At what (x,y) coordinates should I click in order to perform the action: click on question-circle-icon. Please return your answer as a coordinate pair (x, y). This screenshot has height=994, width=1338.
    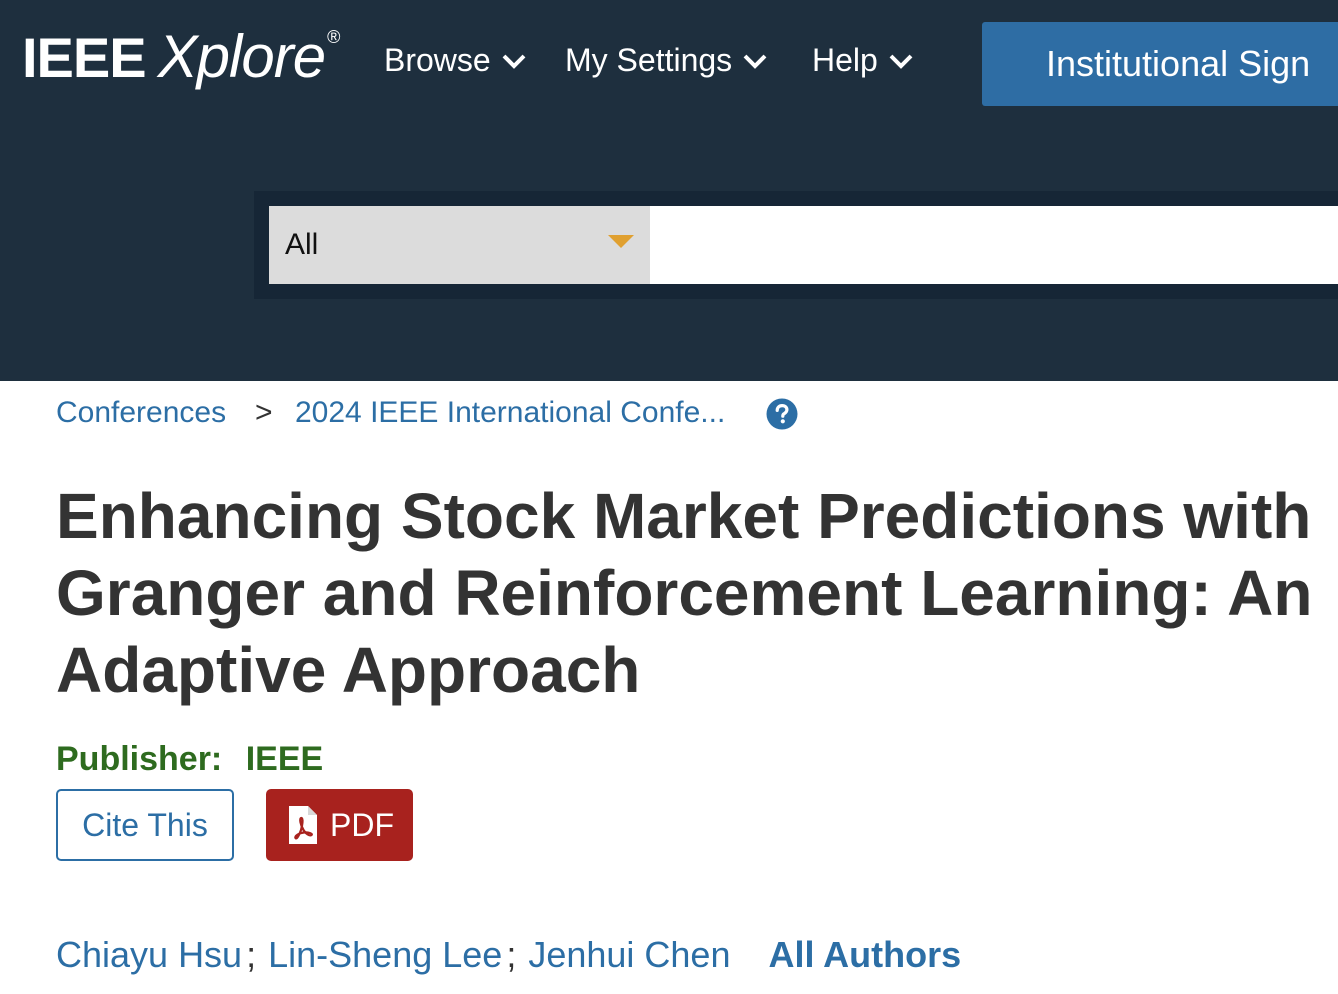
    Looking at the image, I should click on (782, 414).